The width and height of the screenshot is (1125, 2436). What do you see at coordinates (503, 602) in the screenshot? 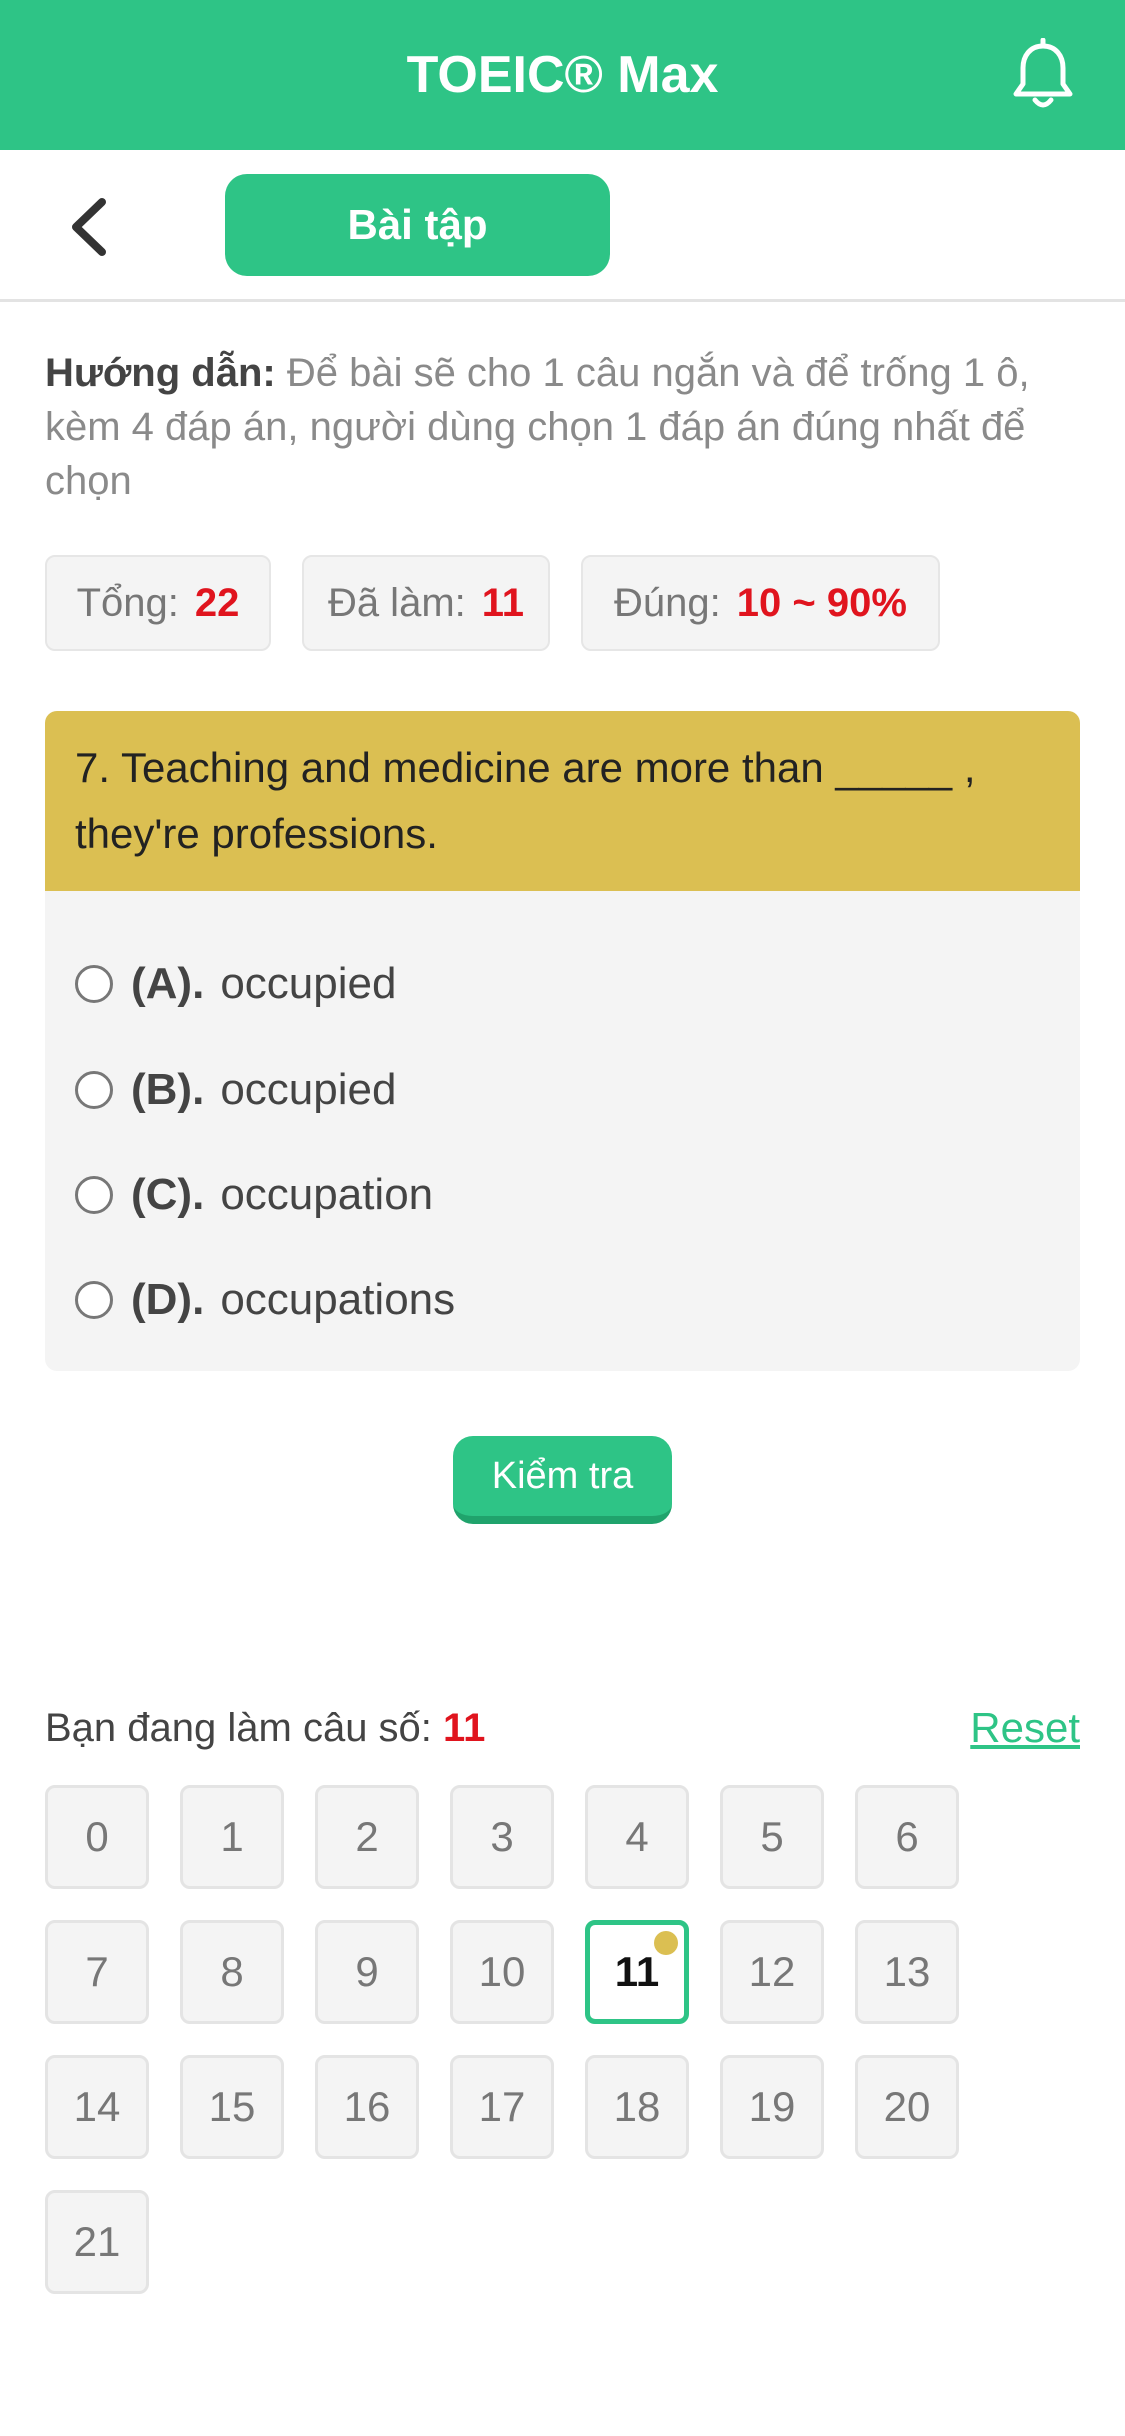
I see `stat-done-value: 11` at bounding box center [503, 602].